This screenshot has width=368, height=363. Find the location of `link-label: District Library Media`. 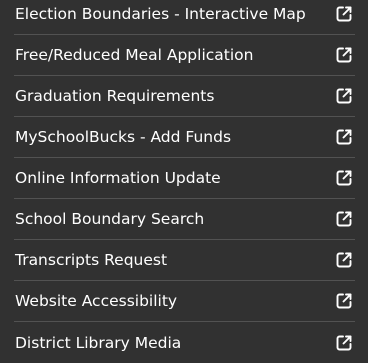

link-label: District Library Media is located at coordinates (98, 342).